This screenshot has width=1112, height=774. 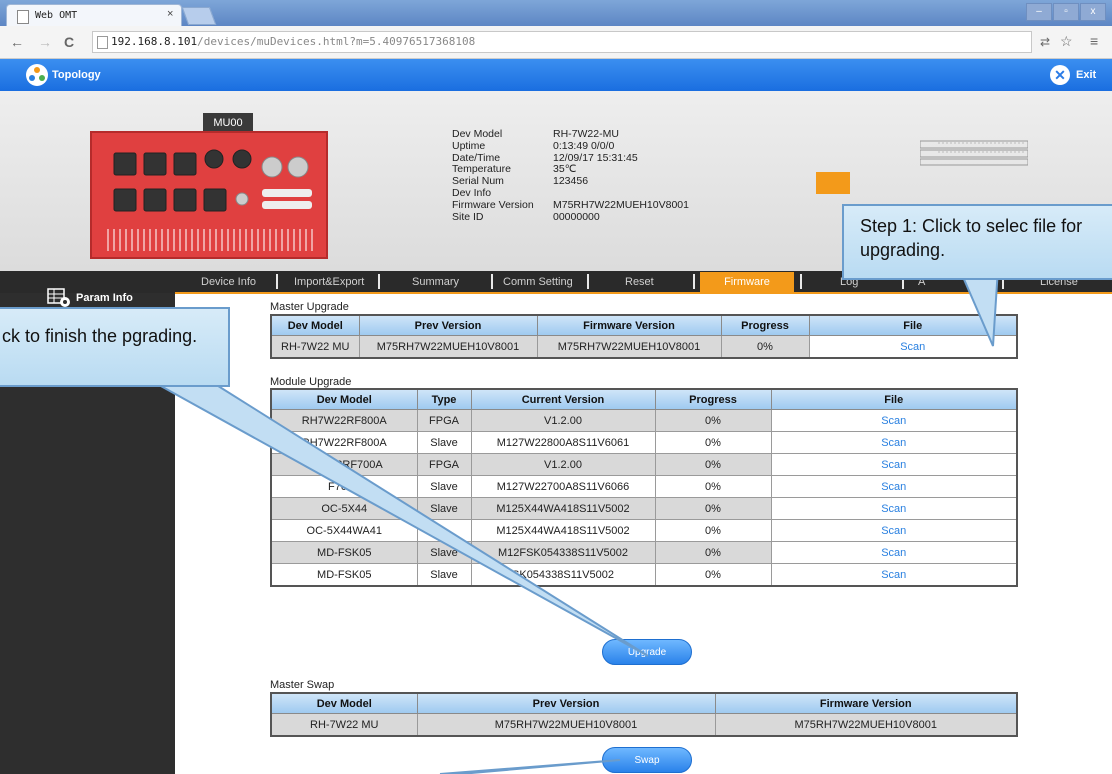 I want to click on callout3-pointer, so click(x=530, y=766).